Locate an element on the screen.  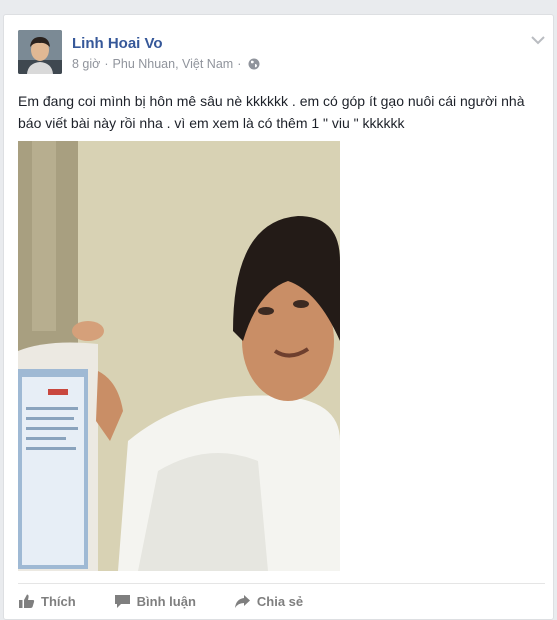
like-button: Thích is located at coordinates (47, 601).